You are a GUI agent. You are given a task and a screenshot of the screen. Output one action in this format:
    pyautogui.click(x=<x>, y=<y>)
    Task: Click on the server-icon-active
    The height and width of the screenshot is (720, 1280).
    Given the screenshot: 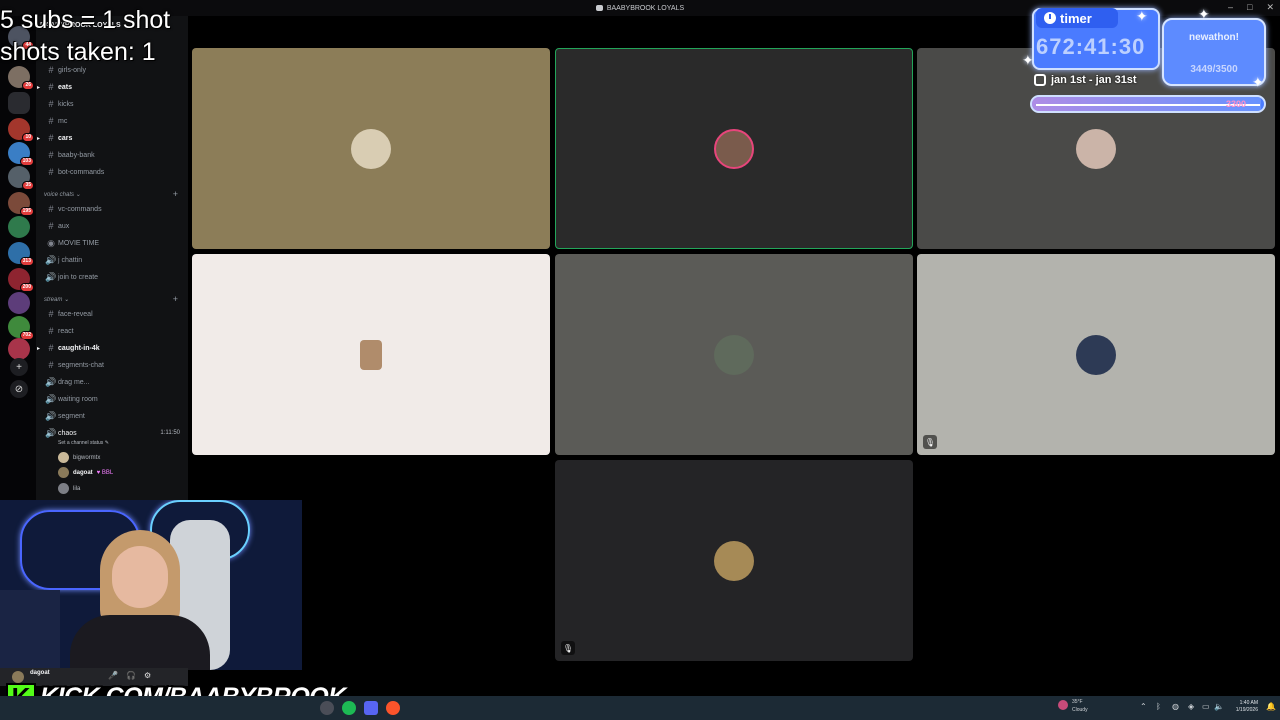 What is the action you would take?
    pyautogui.click(x=19, y=103)
    